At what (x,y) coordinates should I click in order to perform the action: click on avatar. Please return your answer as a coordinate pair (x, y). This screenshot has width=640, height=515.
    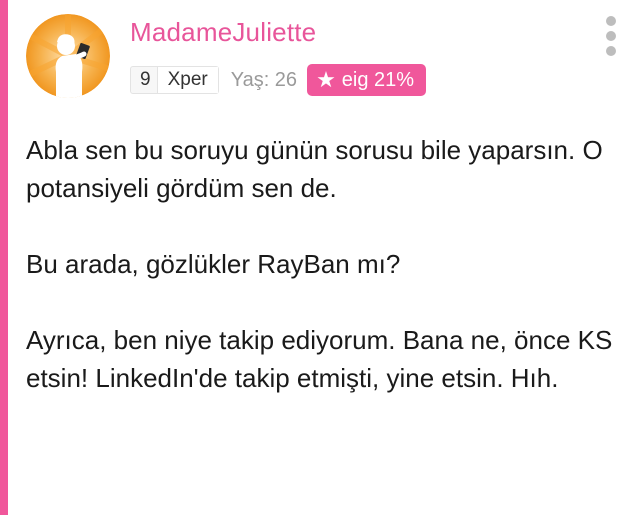
    Looking at the image, I should click on (68, 56).